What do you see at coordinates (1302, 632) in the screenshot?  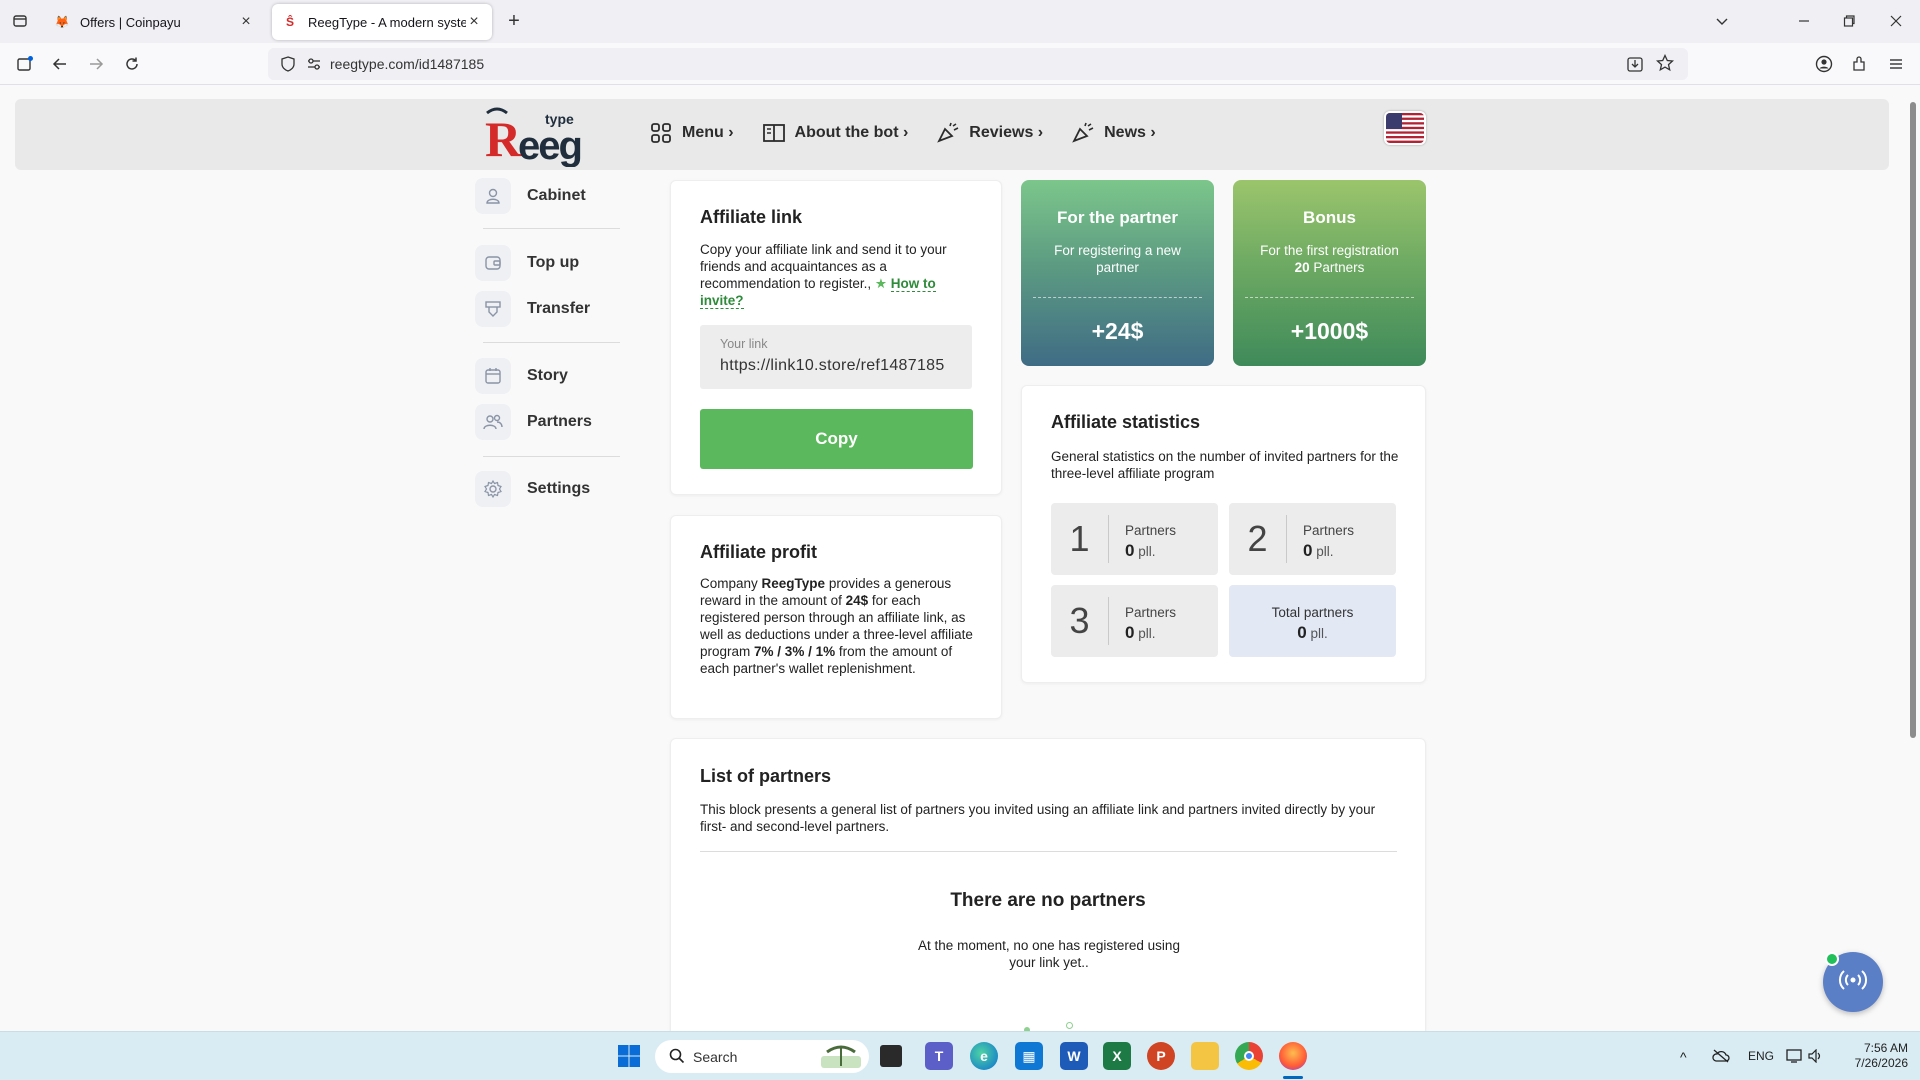 I see `stat-total-value: 0` at bounding box center [1302, 632].